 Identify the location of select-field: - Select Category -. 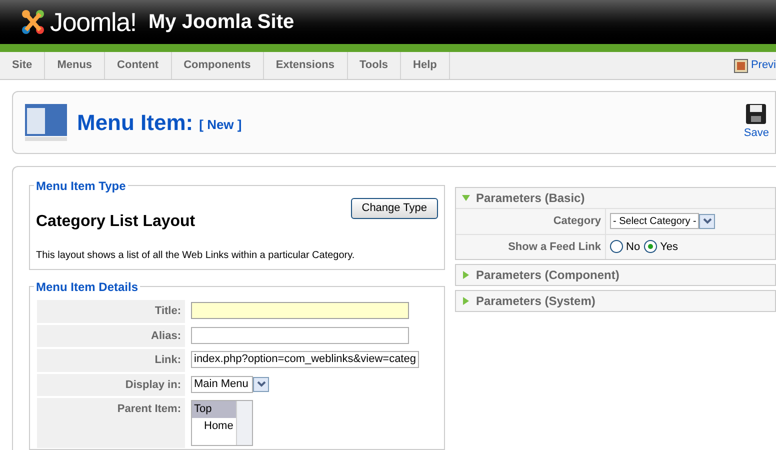
(655, 221).